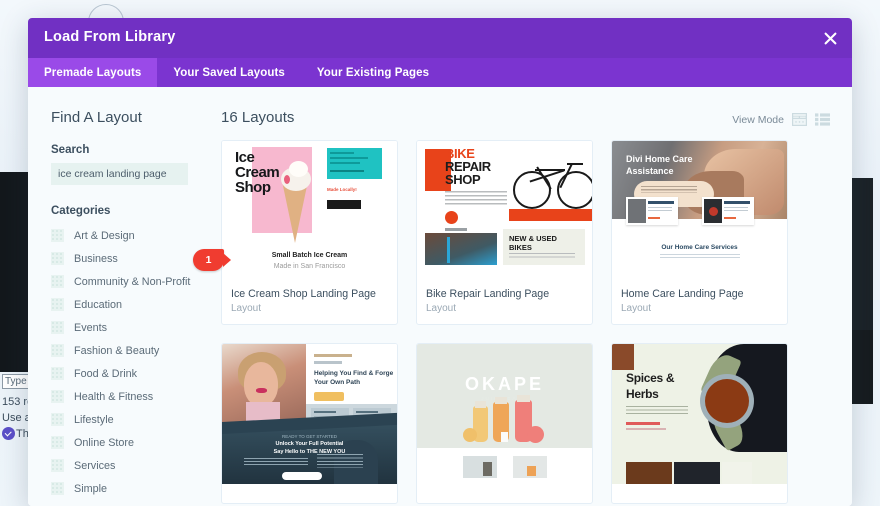  Describe the element at coordinates (91, 488) in the screenshot. I see `category-label: Simple` at that location.